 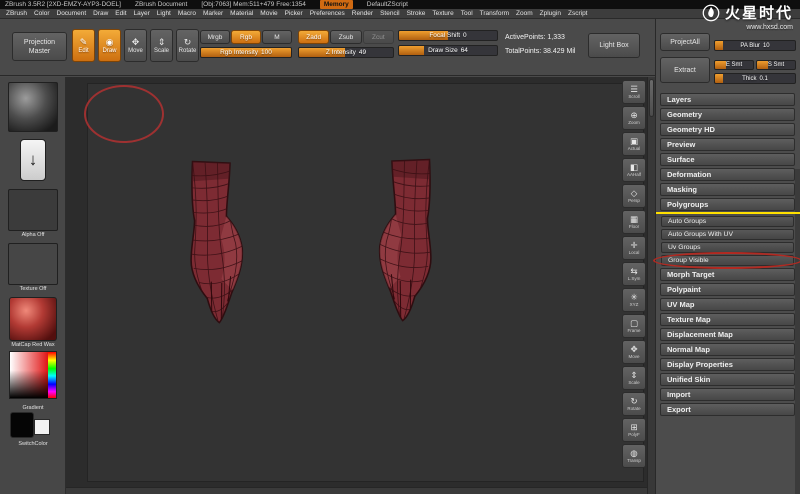 What do you see at coordinates (727, 349) in the screenshot?
I see `tool-section-button: Normal Map` at bounding box center [727, 349].